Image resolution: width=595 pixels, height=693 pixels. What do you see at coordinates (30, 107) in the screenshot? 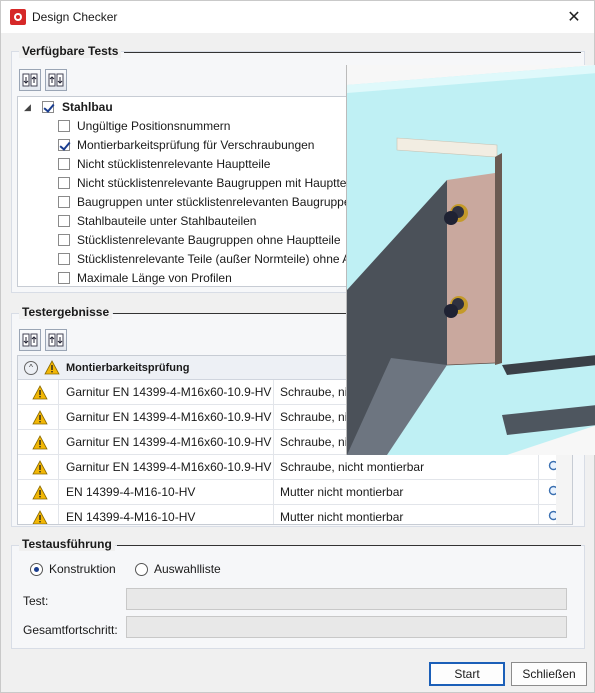
I see `expander-icon: ◢` at bounding box center [30, 107].